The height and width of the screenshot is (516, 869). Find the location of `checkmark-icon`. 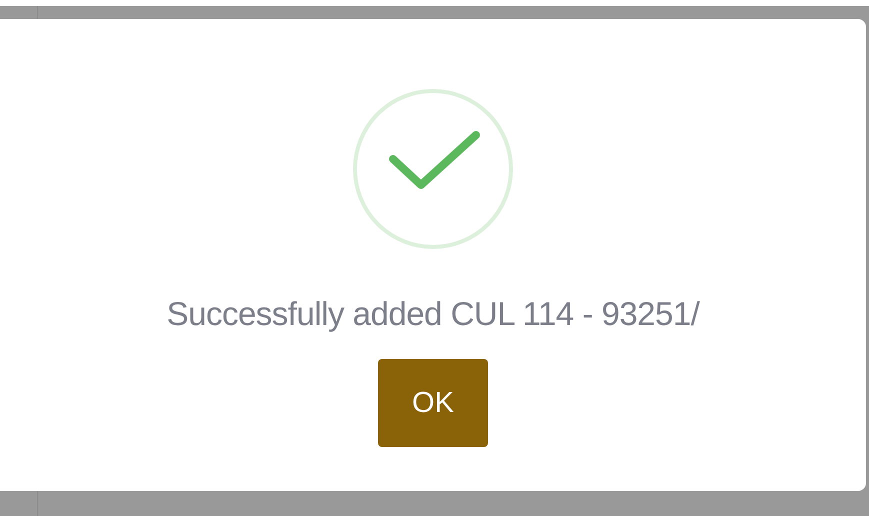

checkmark-icon is located at coordinates (433, 169).